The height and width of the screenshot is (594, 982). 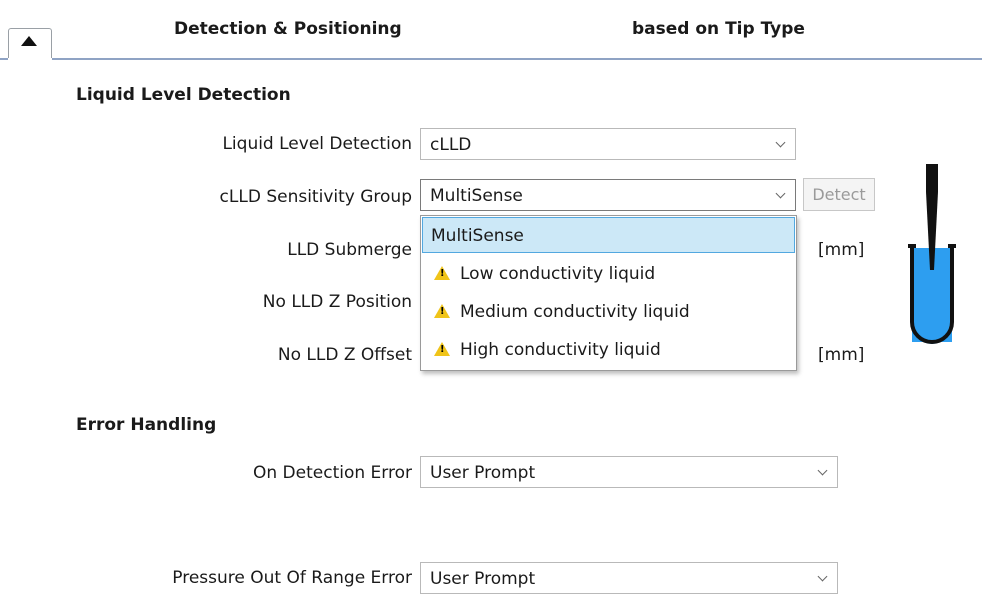 I want to click on sensitivity-select-value: MultiSense, so click(x=476, y=196).